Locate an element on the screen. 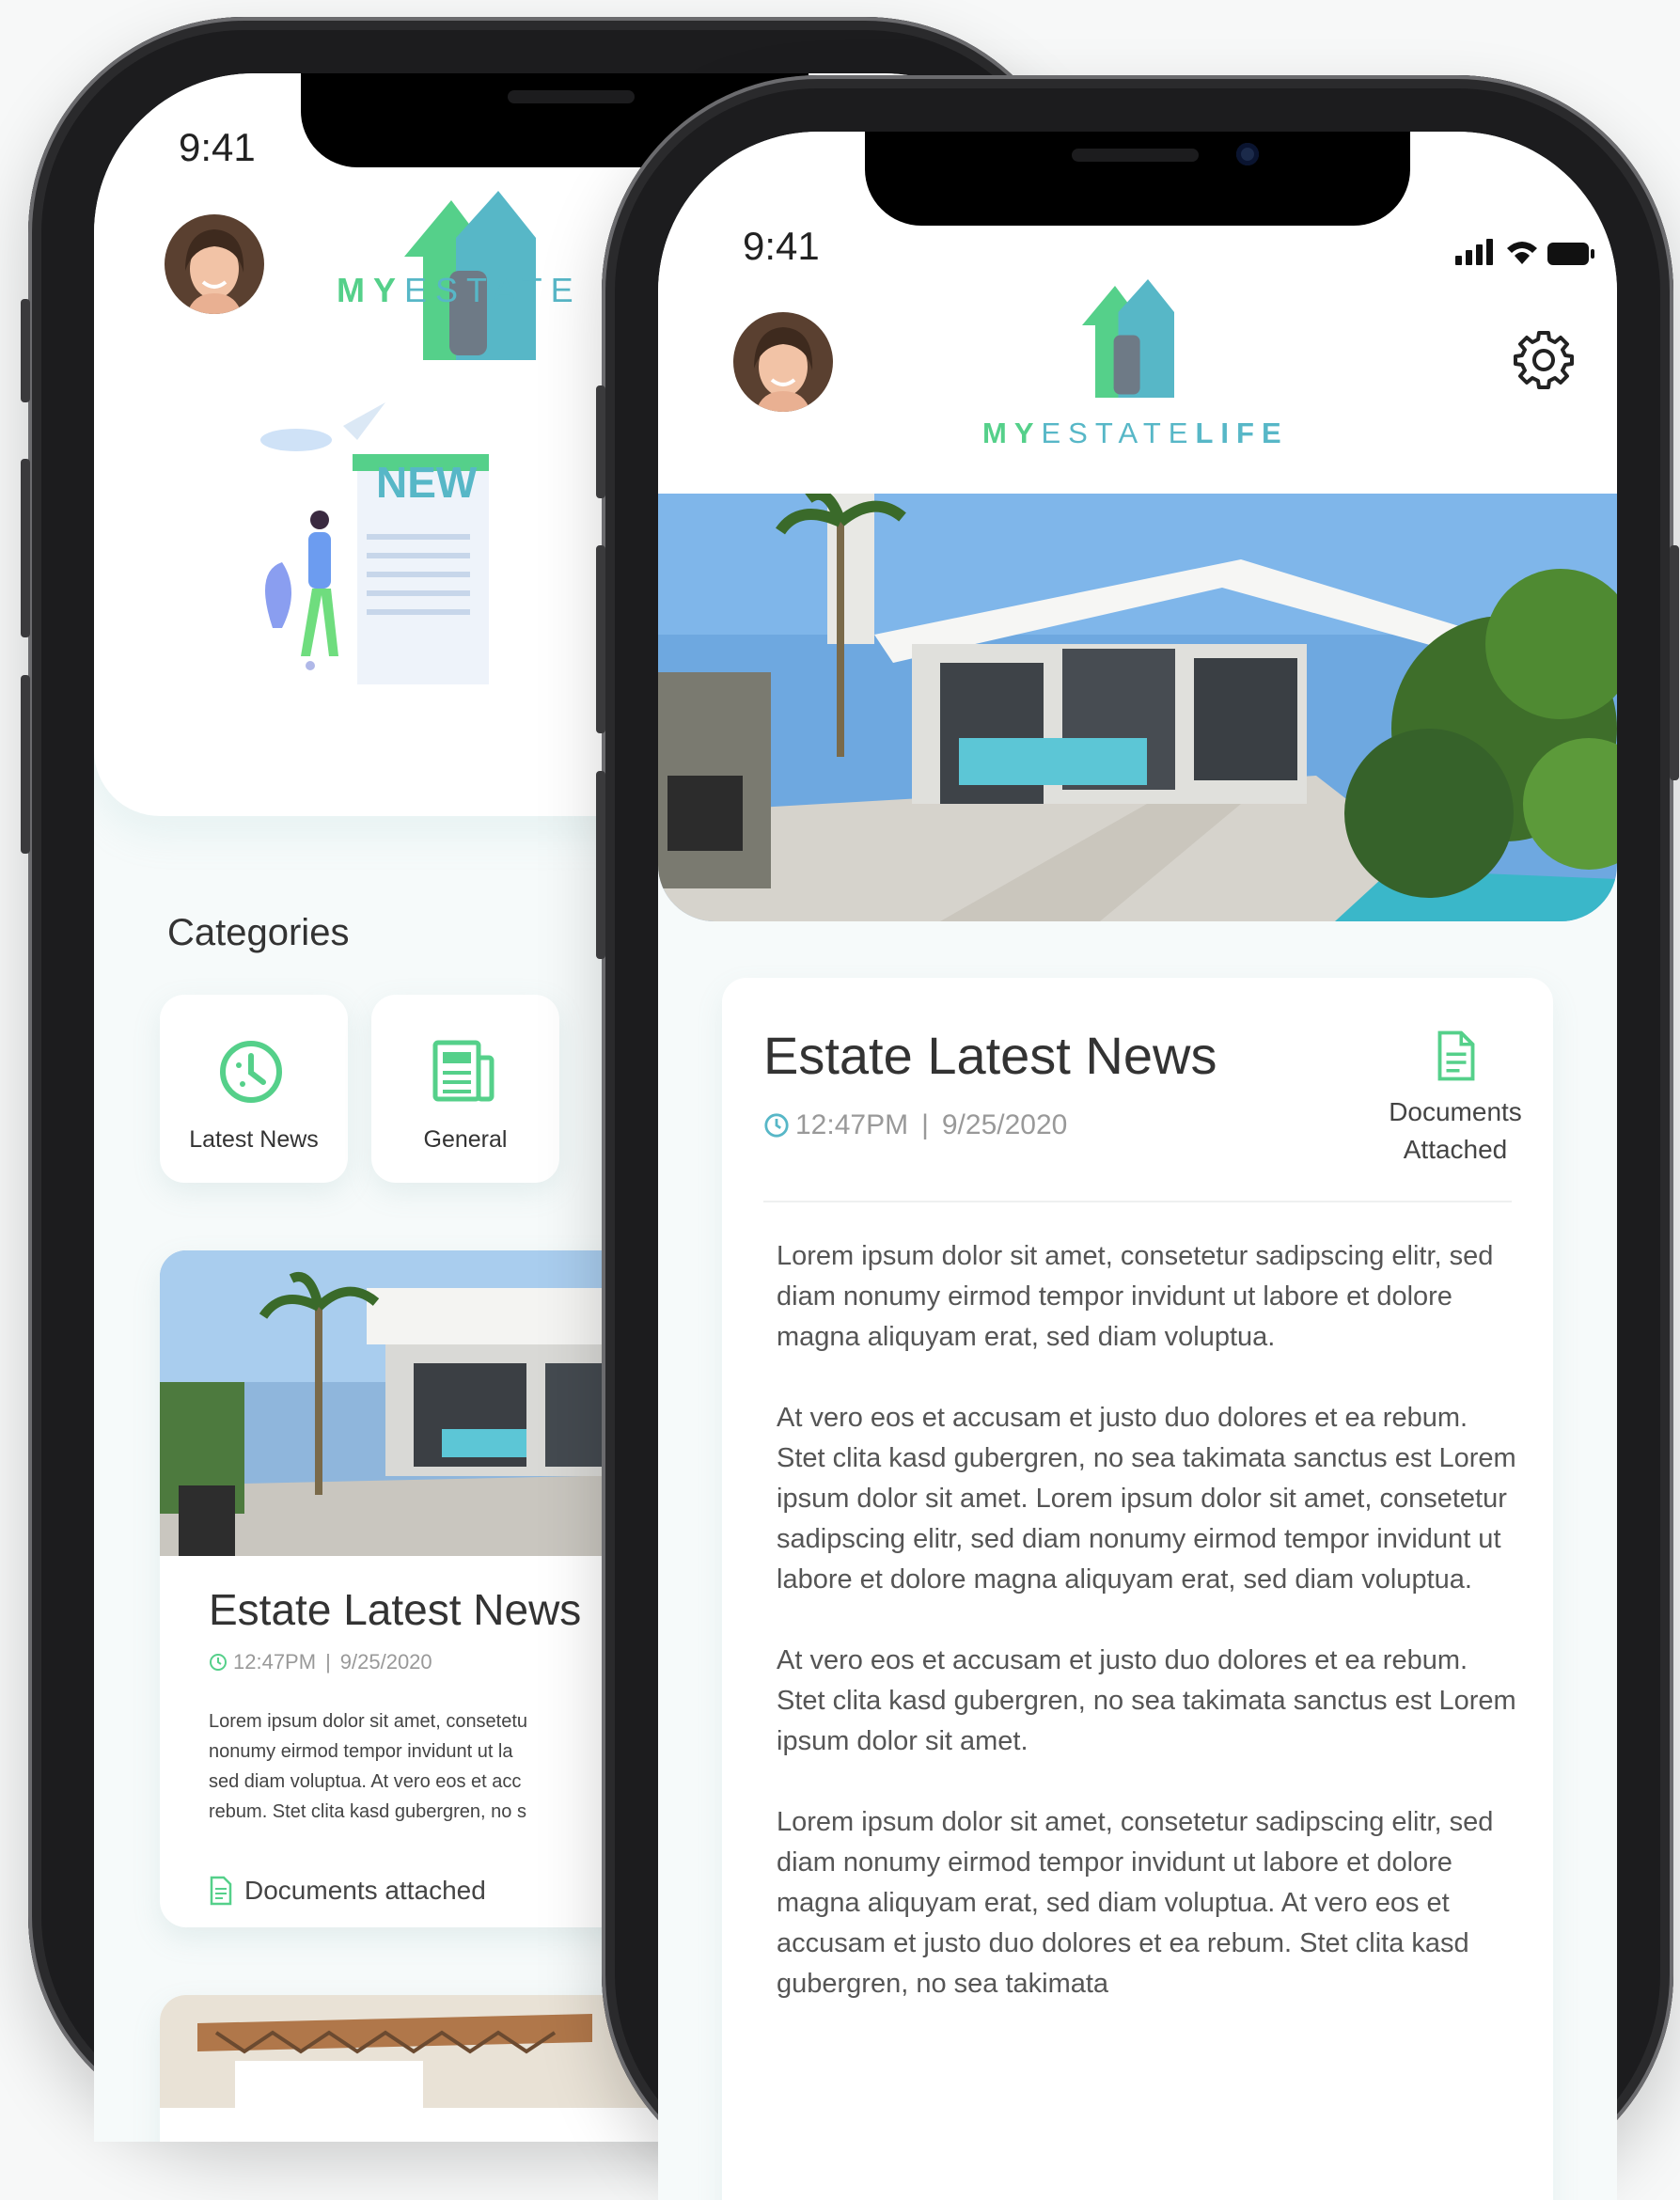 This screenshot has width=1680, height=2200. signal-icon is located at coordinates (1458, 261).